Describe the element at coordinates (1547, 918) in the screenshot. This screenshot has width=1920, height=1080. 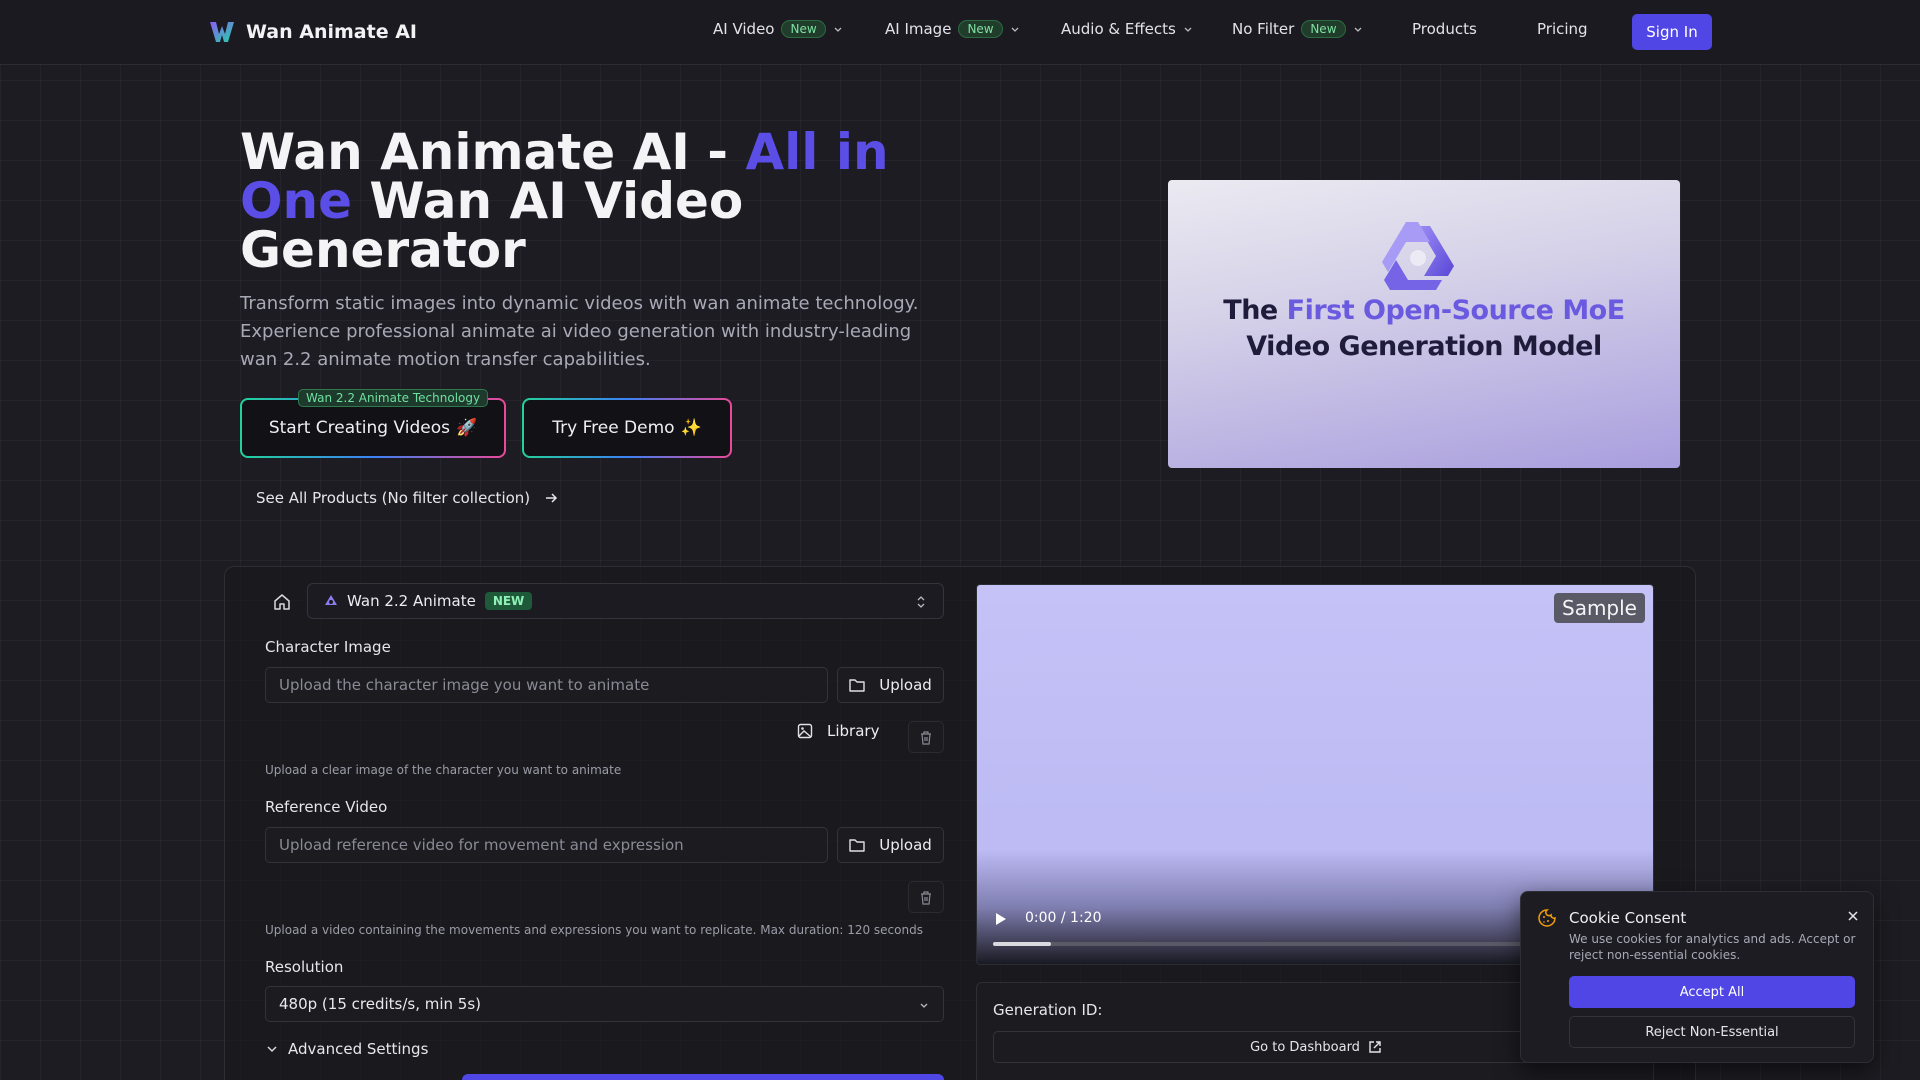
I see `cookie-icon` at that location.